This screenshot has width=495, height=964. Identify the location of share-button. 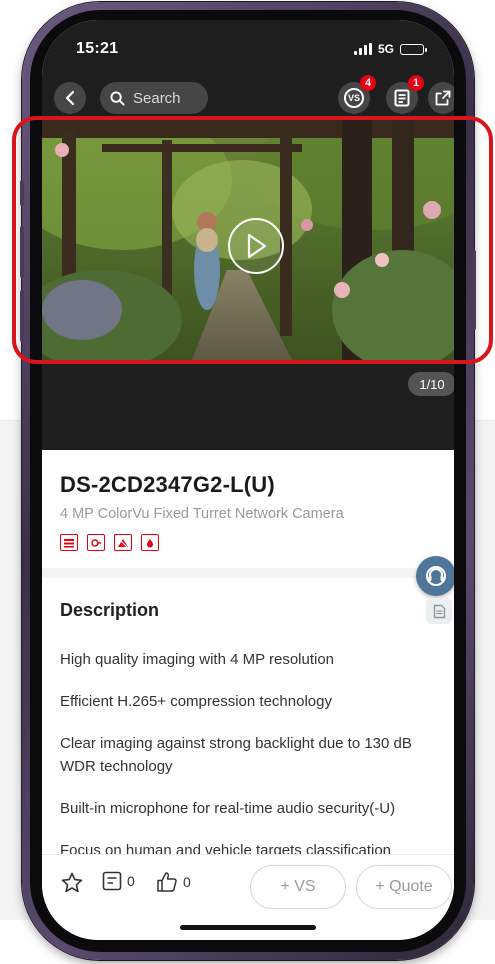
(441, 98).